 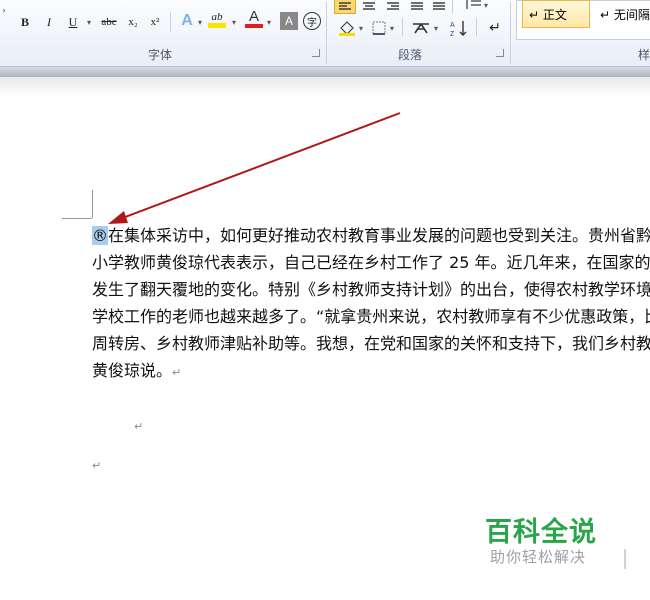 What do you see at coordinates (625, 559) in the screenshot?
I see `watermark-divider` at bounding box center [625, 559].